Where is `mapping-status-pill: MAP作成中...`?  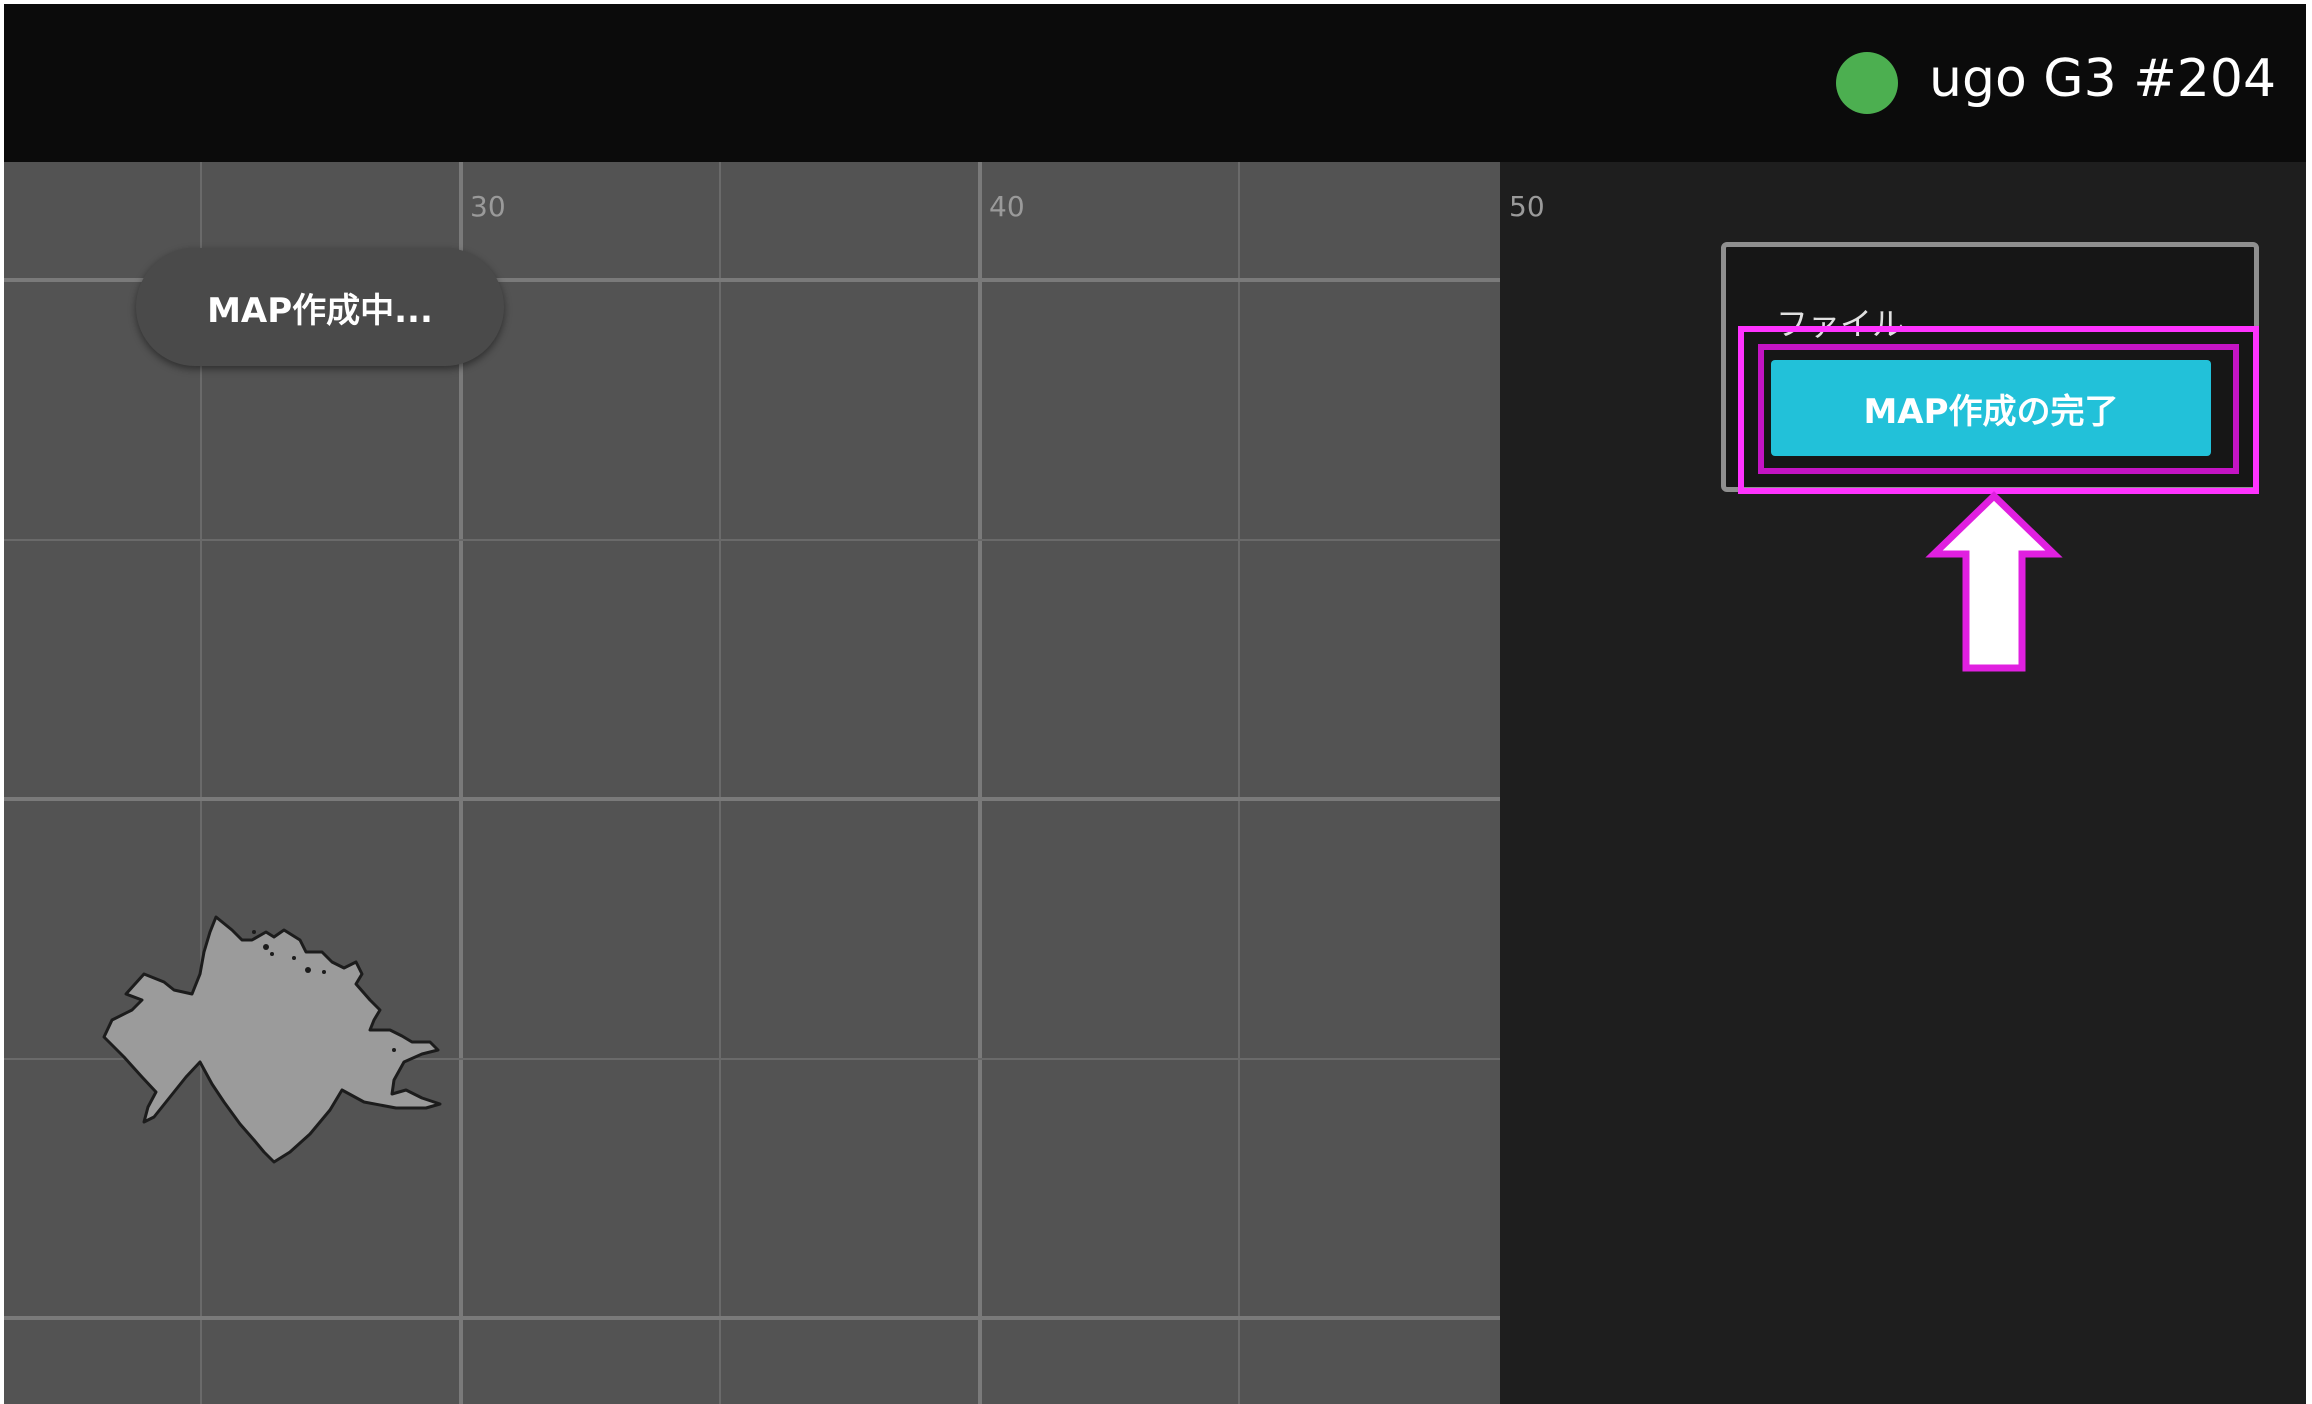
mapping-status-pill: MAP作成中... is located at coordinates (320, 307).